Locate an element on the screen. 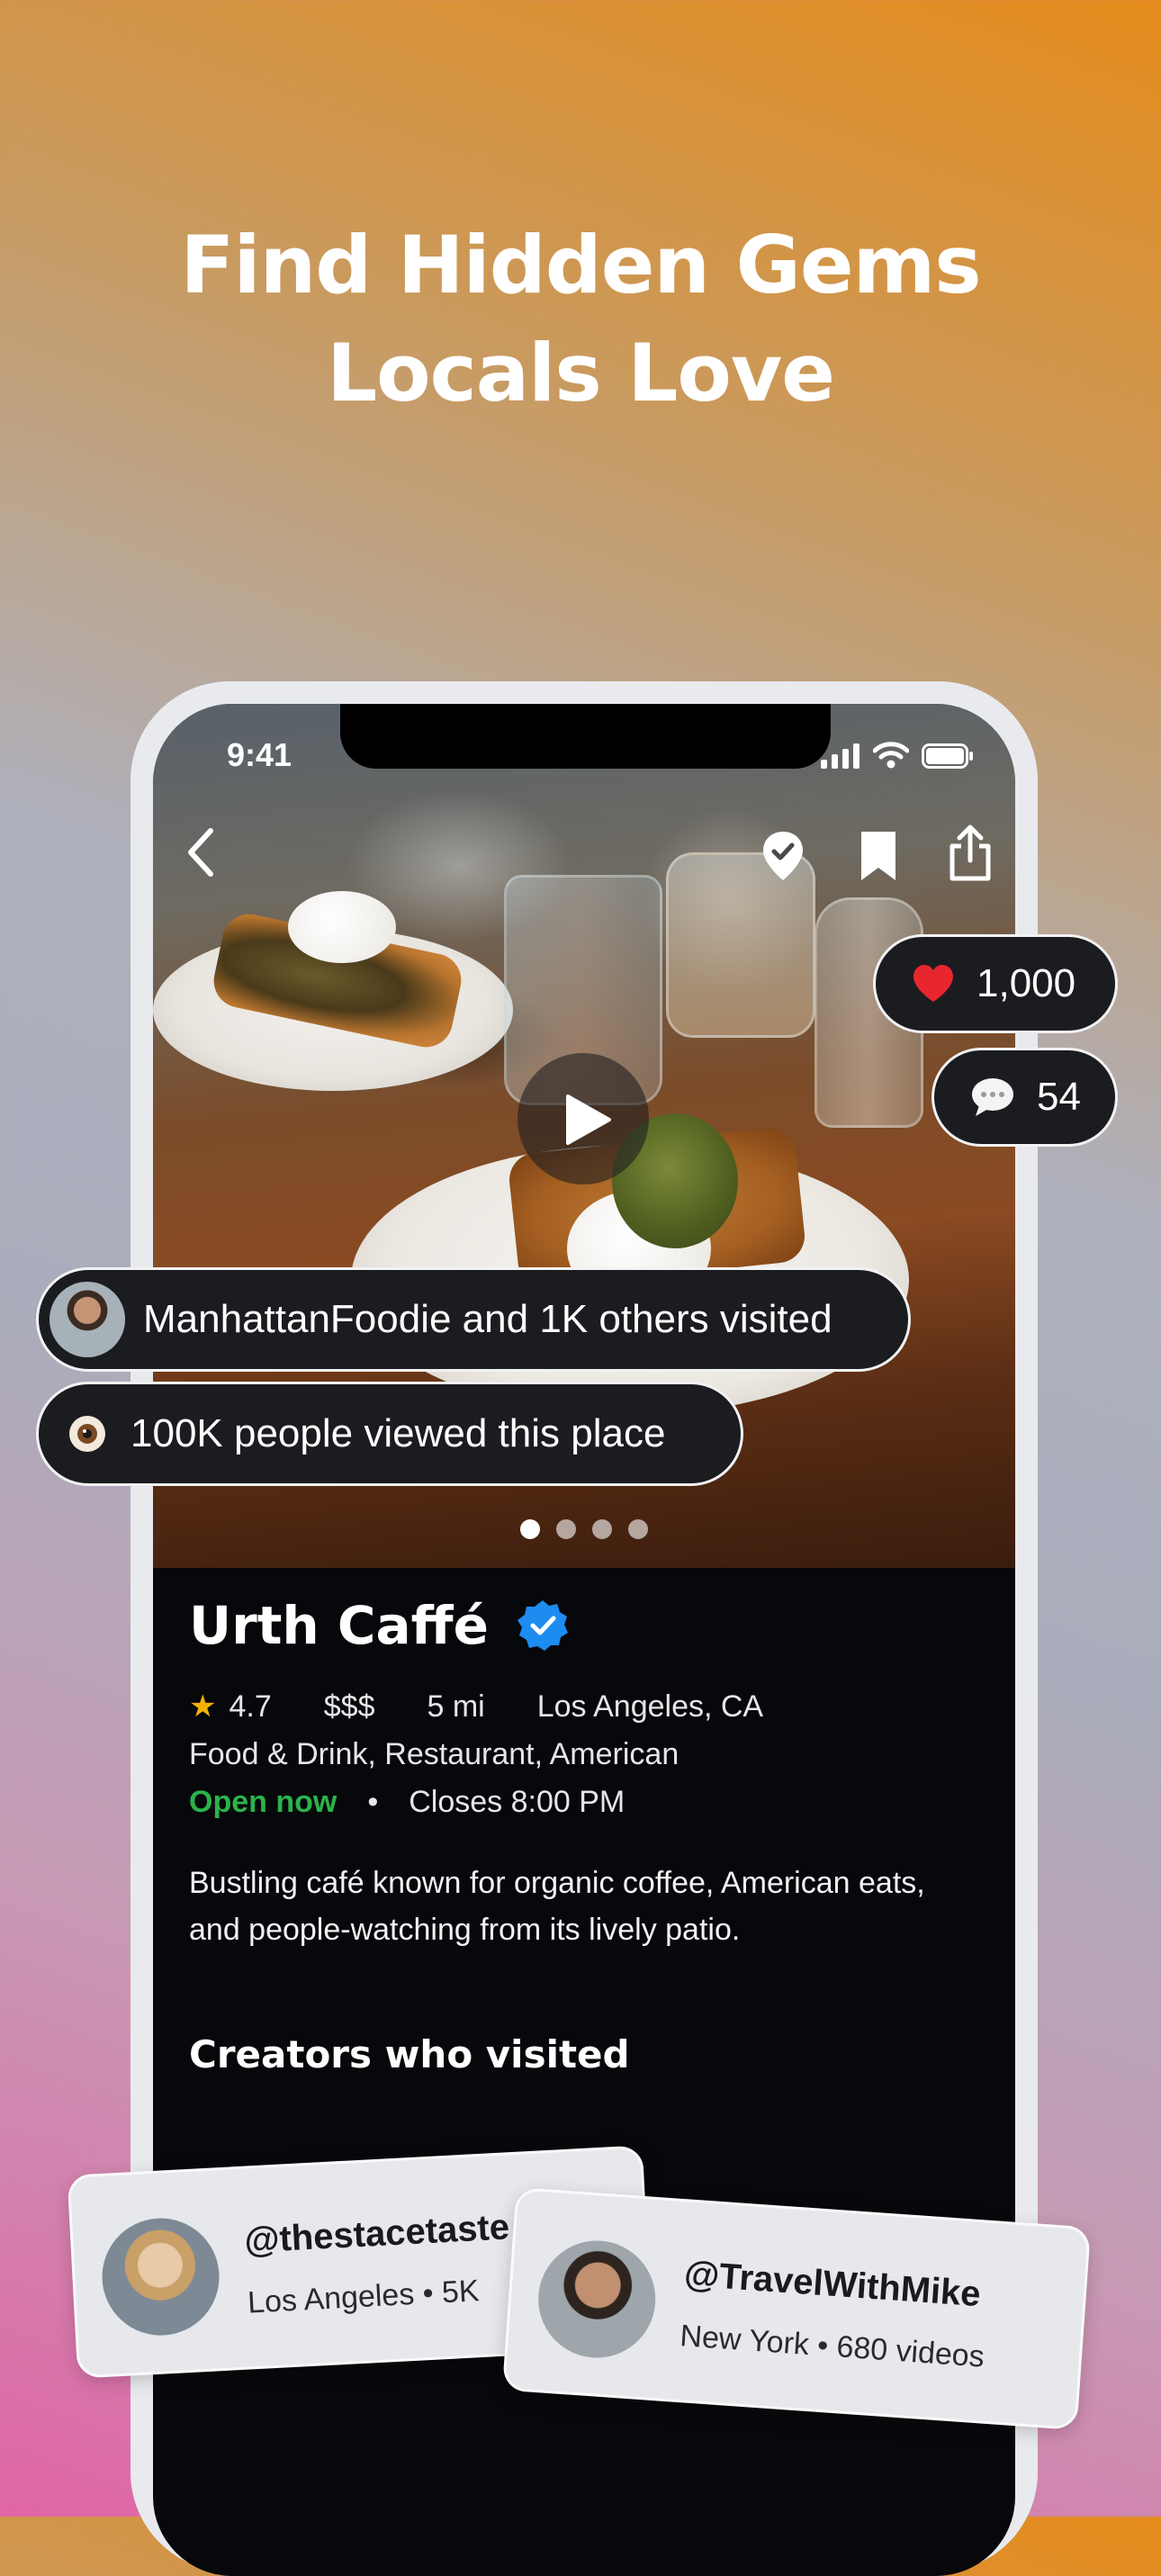 This screenshot has width=1161, height=2576. place-name: Urth Caffé is located at coordinates (339, 1625).